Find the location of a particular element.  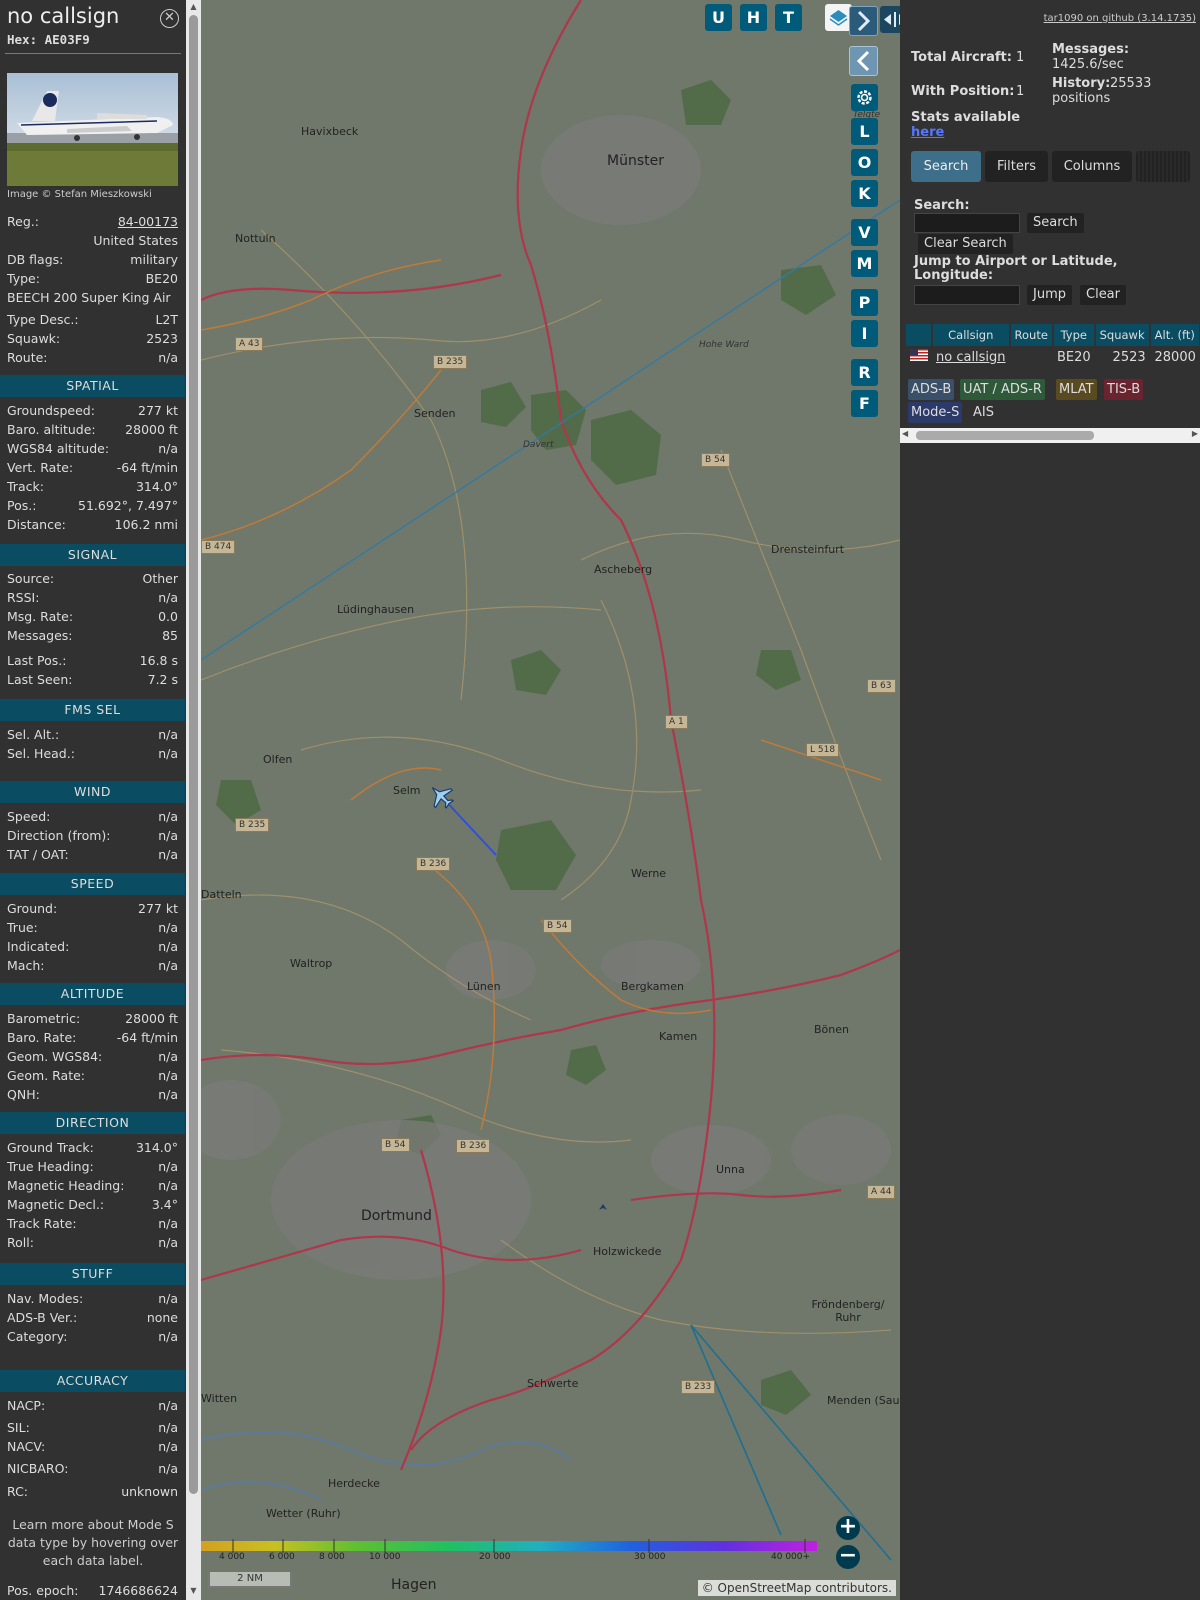

zoom-out-button: − is located at coordinates (848, 1557).